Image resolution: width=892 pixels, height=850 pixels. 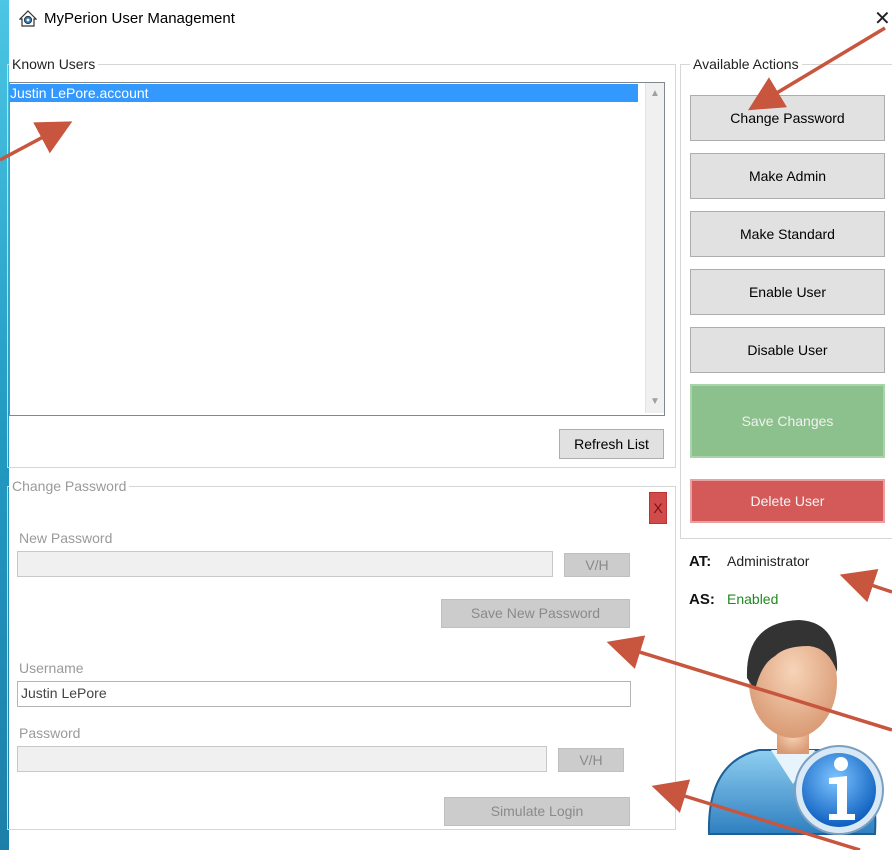 What do you see at coordinates (787, 234) in the screenshot?
I see `make-standard-button: Make Standard` at bounding box center [787, 234].